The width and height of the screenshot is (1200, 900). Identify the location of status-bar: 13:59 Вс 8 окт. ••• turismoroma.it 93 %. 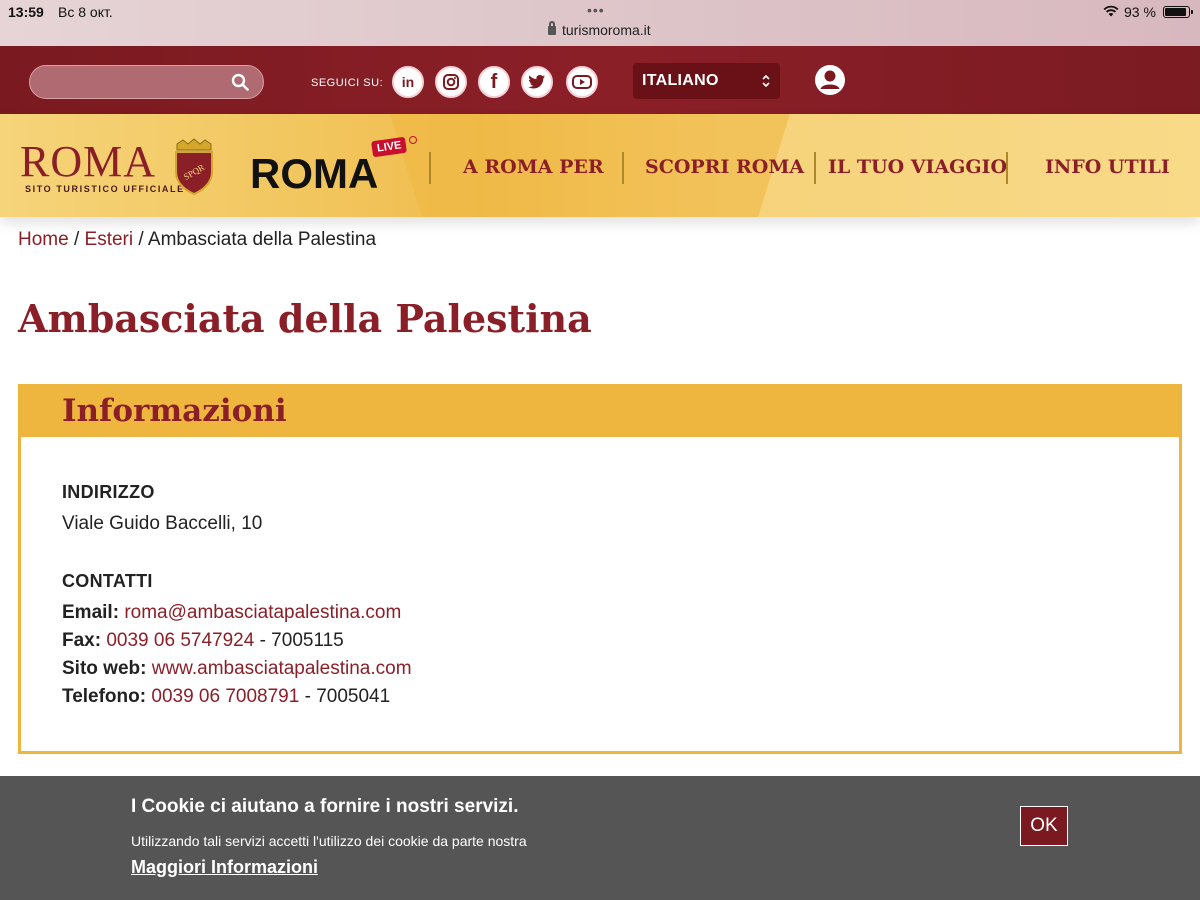
(600, 23).